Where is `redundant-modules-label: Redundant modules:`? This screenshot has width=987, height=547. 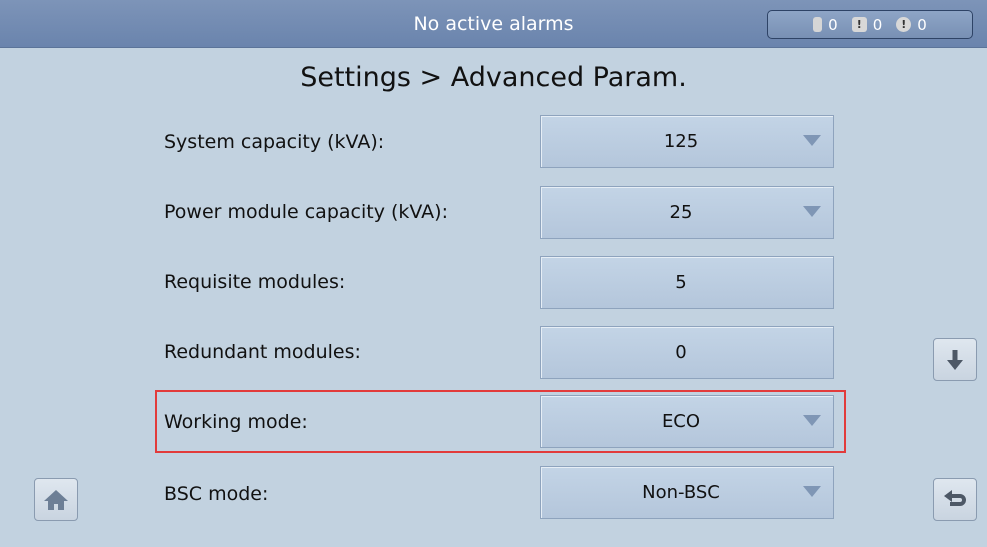
redundant-modules-label: Redundant modules: is located at coordinates (262, 352).